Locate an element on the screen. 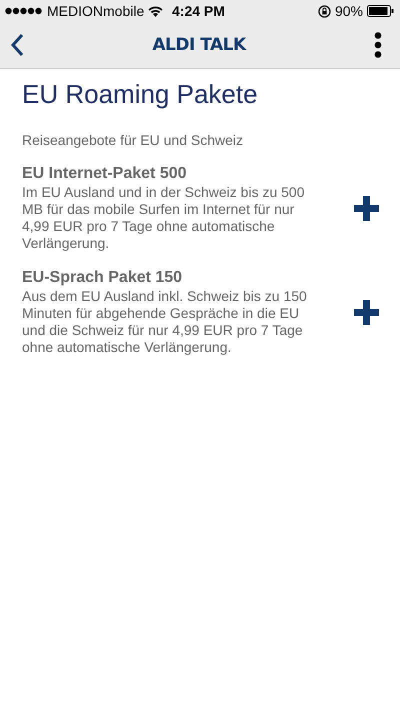 The width and height of the screenshot is (400, 712). back-button is located at coordinates (17, 45).